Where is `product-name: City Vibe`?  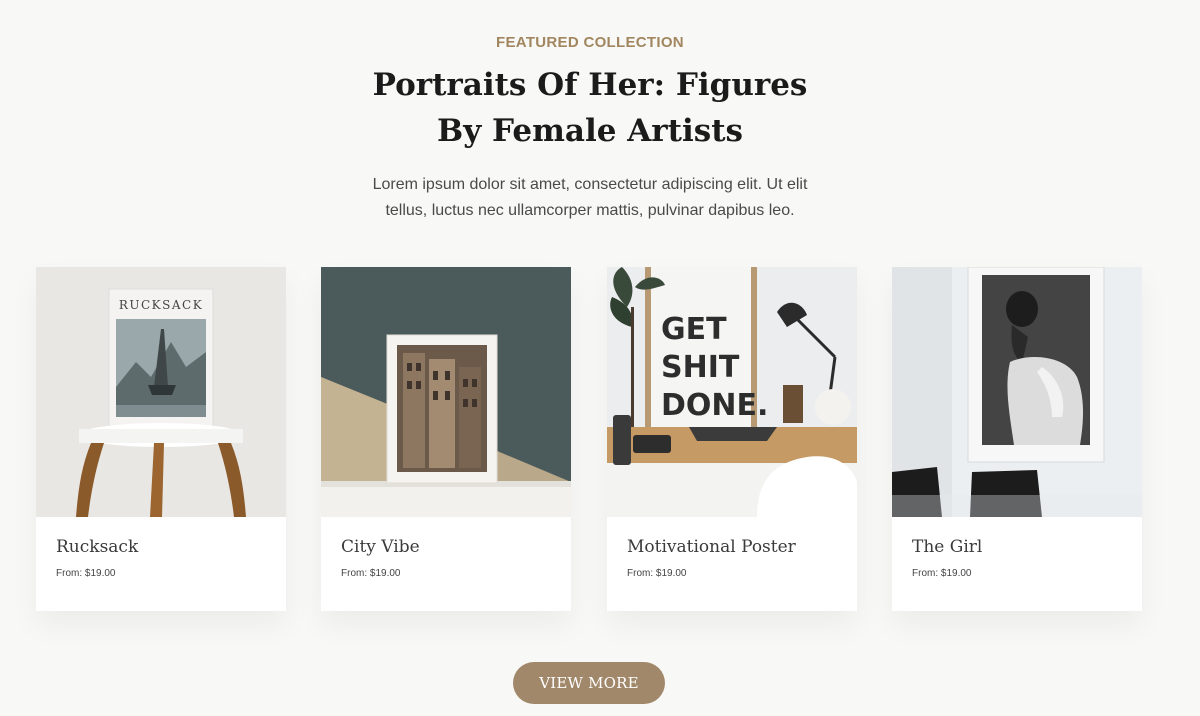 product-name: City Vibe is located at coordinates (380, 547).